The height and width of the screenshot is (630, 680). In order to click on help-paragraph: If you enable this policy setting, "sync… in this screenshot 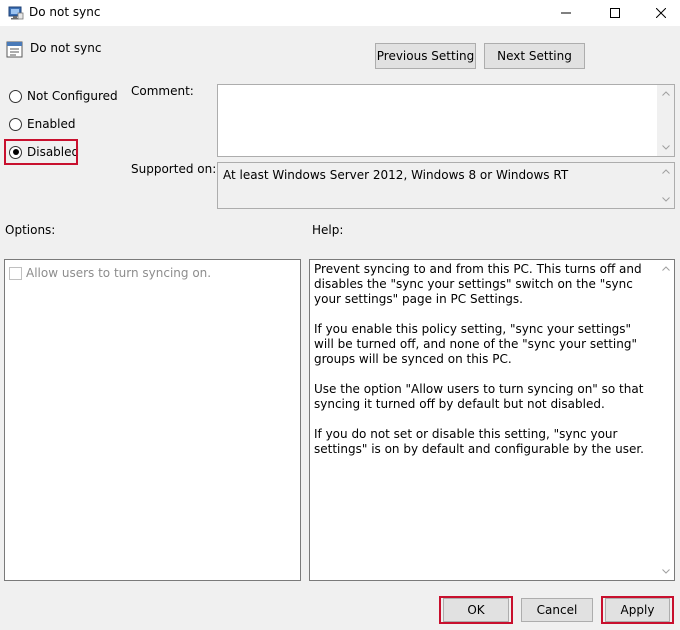, I will do `click(475, 344)`.